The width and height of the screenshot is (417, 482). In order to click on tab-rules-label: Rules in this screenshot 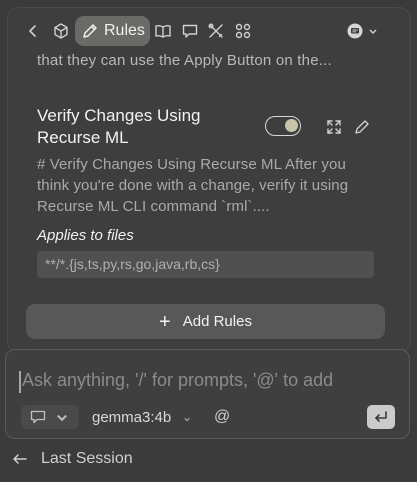, I will do `click(124, 30)`.